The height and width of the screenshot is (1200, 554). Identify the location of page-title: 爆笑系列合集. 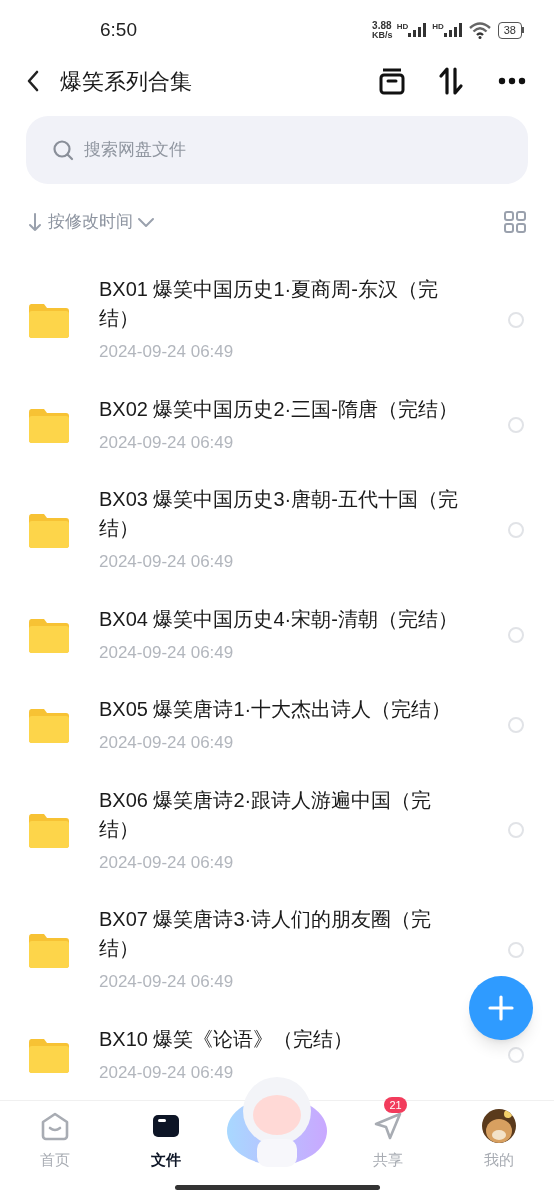
(126, 81).